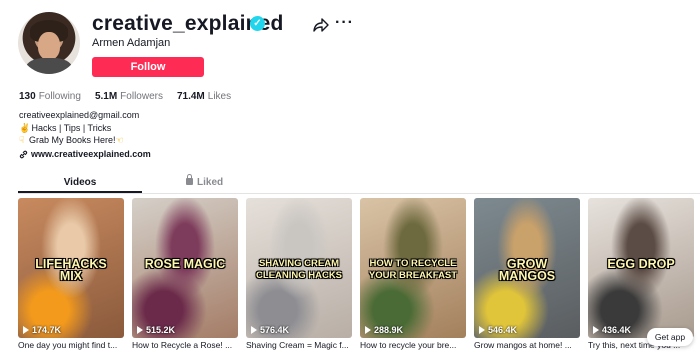 This screenshot has width=700, height=352. I want to click on video-overlay-text: SHAVING CREAM CLEANING HACKS, so click(299, 269).